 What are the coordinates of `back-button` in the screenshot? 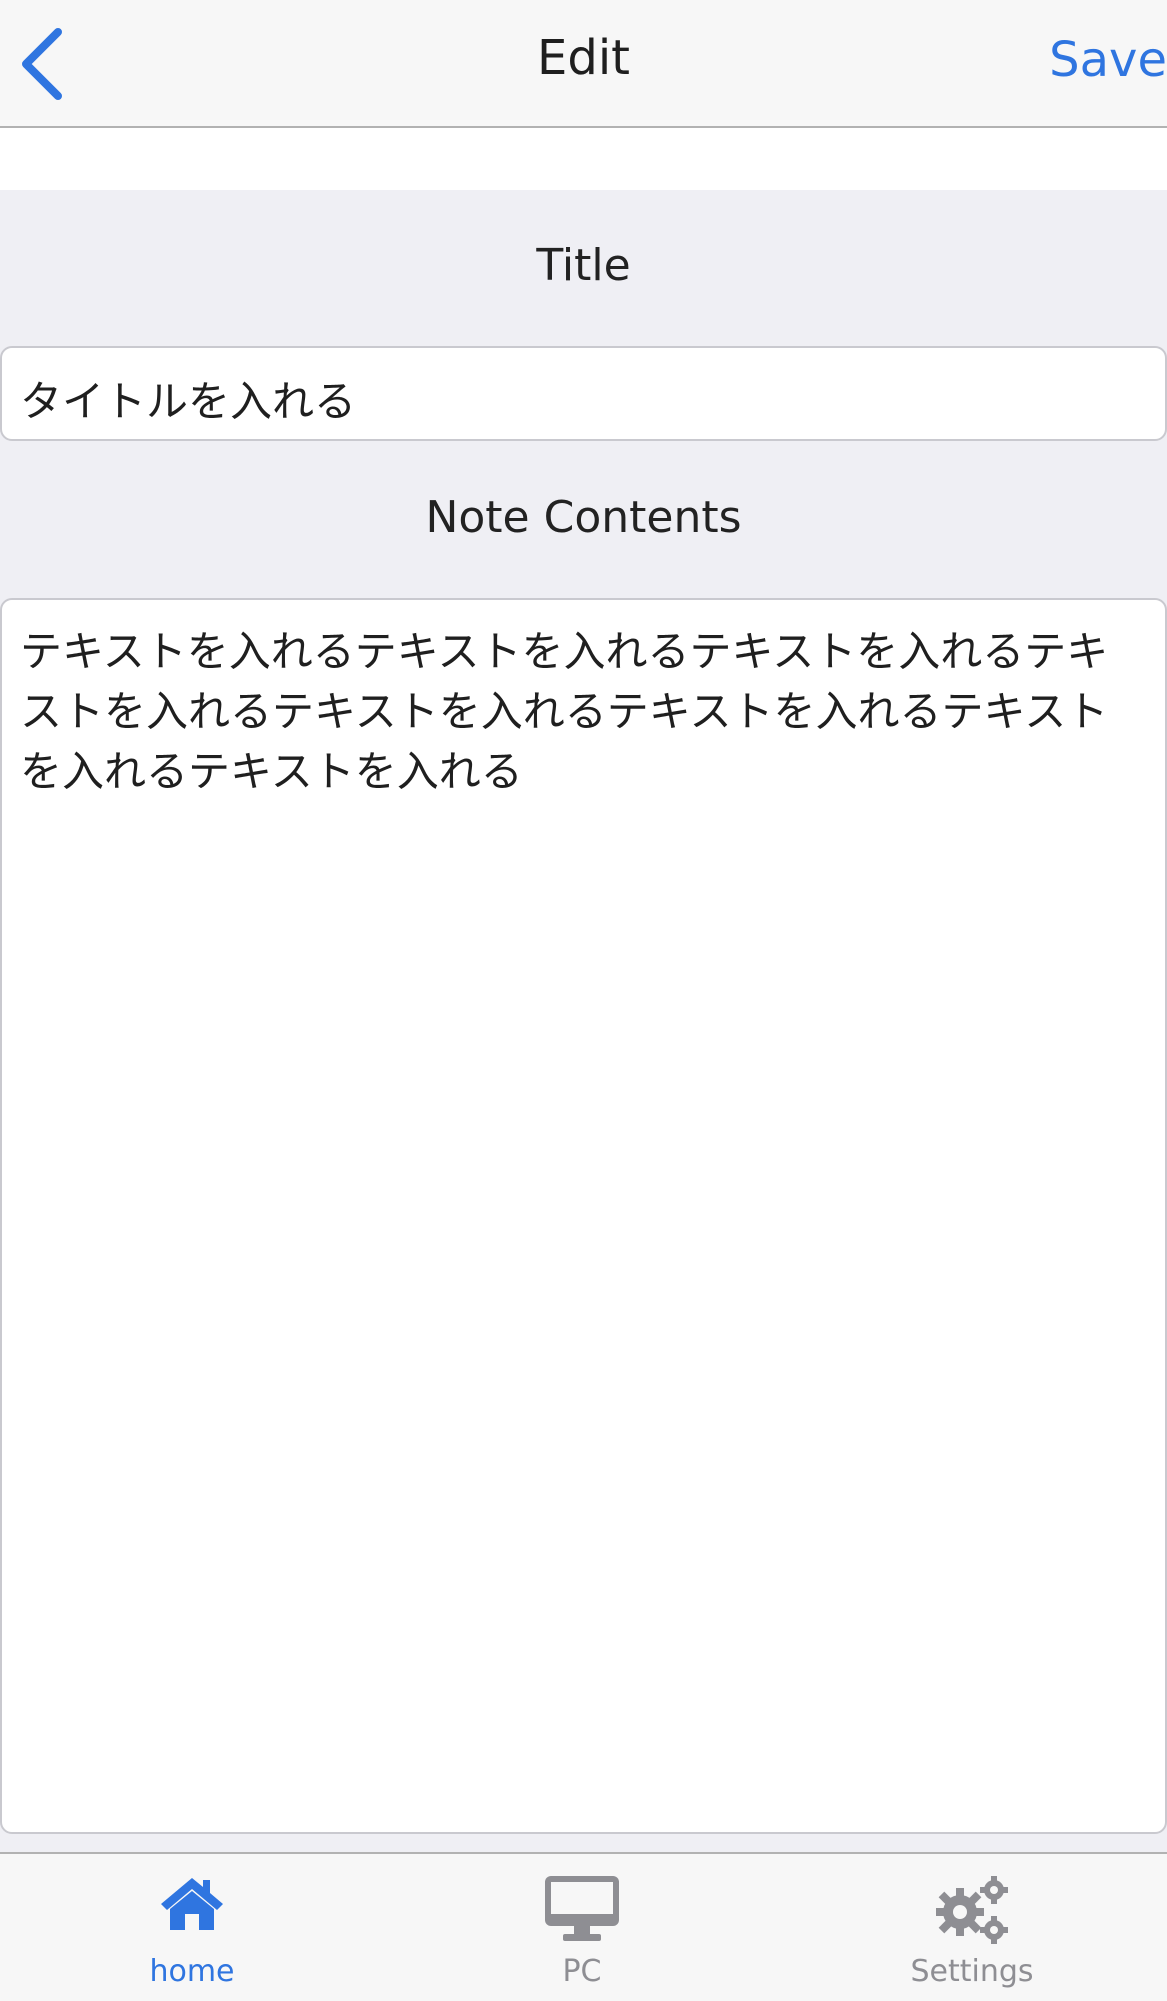 It's located at (44, 64).